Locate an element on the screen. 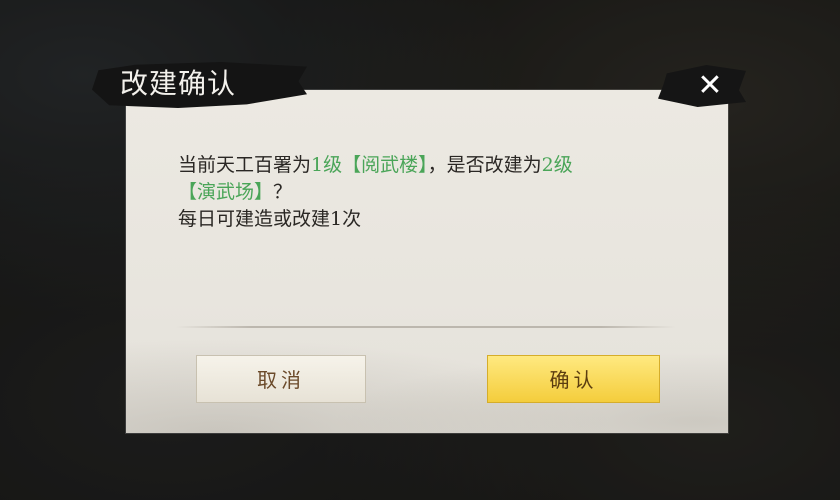 The image size is (840, 500). message-line-2: 【演武场】？ is located at coordinates (428, 192).